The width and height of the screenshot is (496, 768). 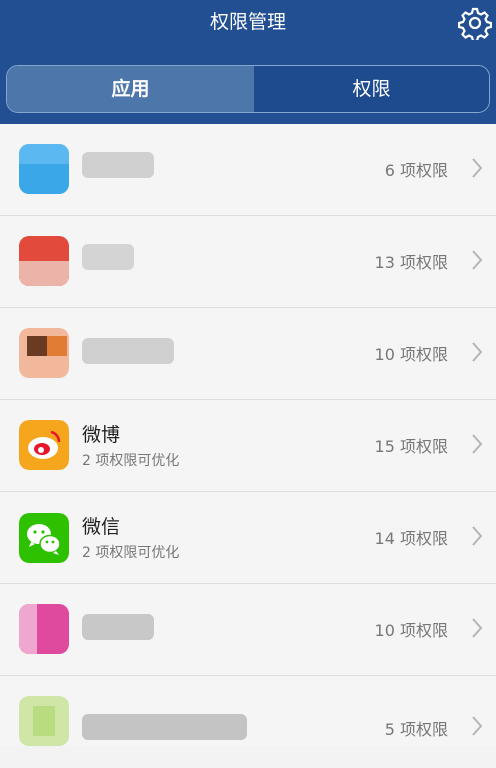 What do you see at coordinates (101, 527) in the screenshot?
I see `app-name: 微信` at bounding box center [101, 527].